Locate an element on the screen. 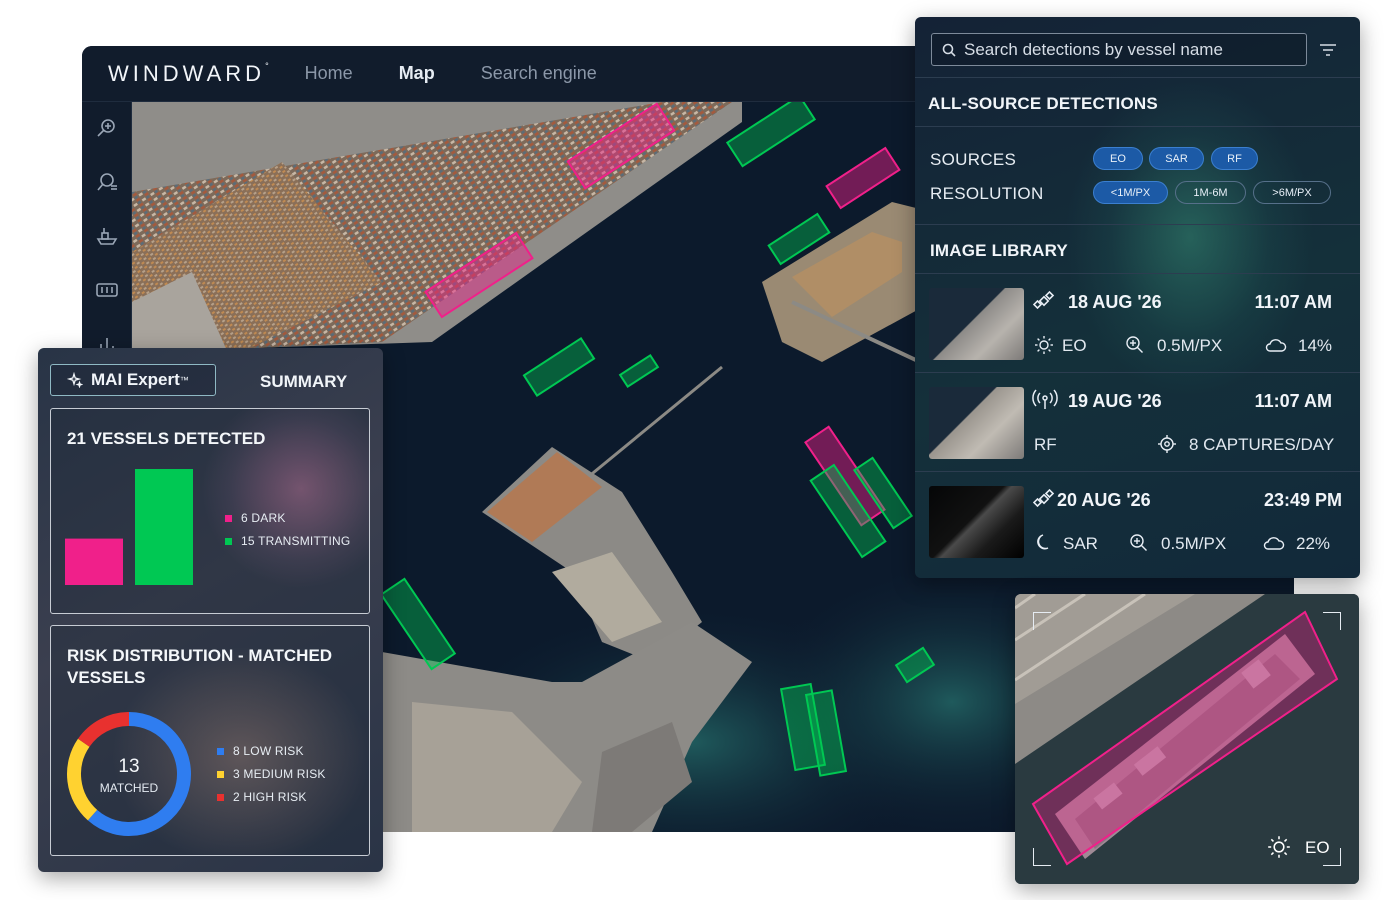 Image resolution: width=1400 pixels, height=900 pixels. resolution-chip-1m-6m: 1M-6M is located at coordinates (1210, 192).